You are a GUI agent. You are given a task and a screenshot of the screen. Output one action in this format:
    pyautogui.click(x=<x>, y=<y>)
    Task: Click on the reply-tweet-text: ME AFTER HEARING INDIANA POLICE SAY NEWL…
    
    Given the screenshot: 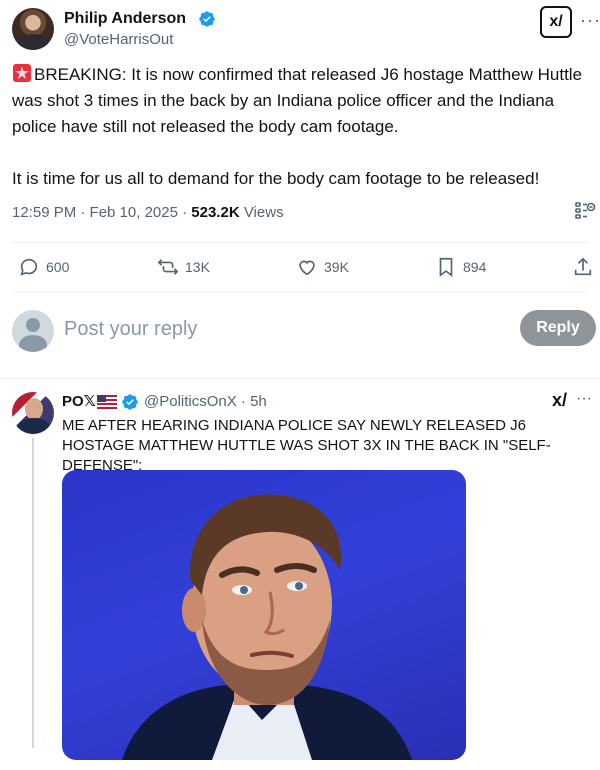 What is the action you would take?
    pyautogui.click(x=306, y=445)
    